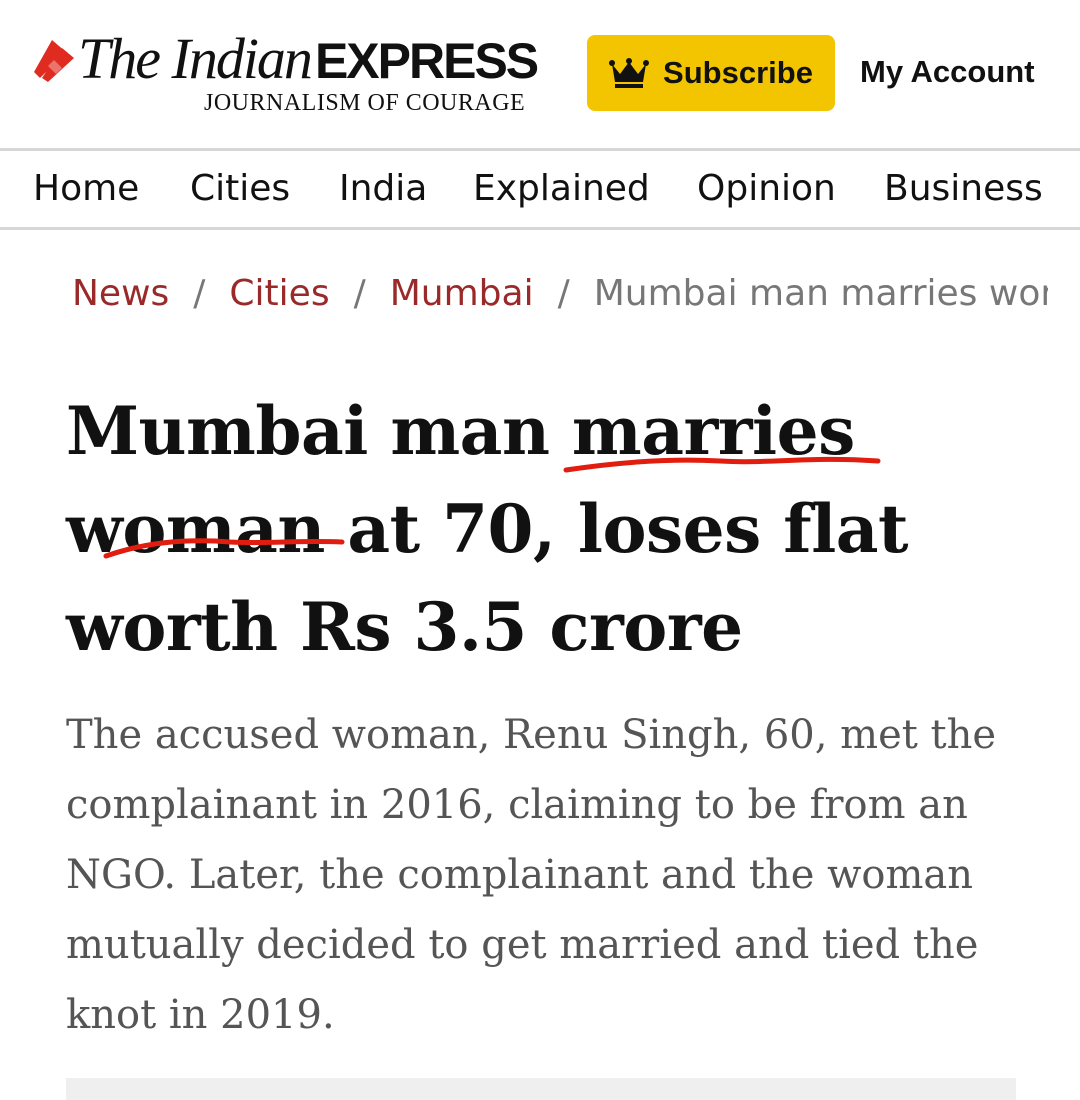 The width and height of the screenshot is (1080, 1100). I want to click on subscribe-button: Subscribe, so click(711, 73).